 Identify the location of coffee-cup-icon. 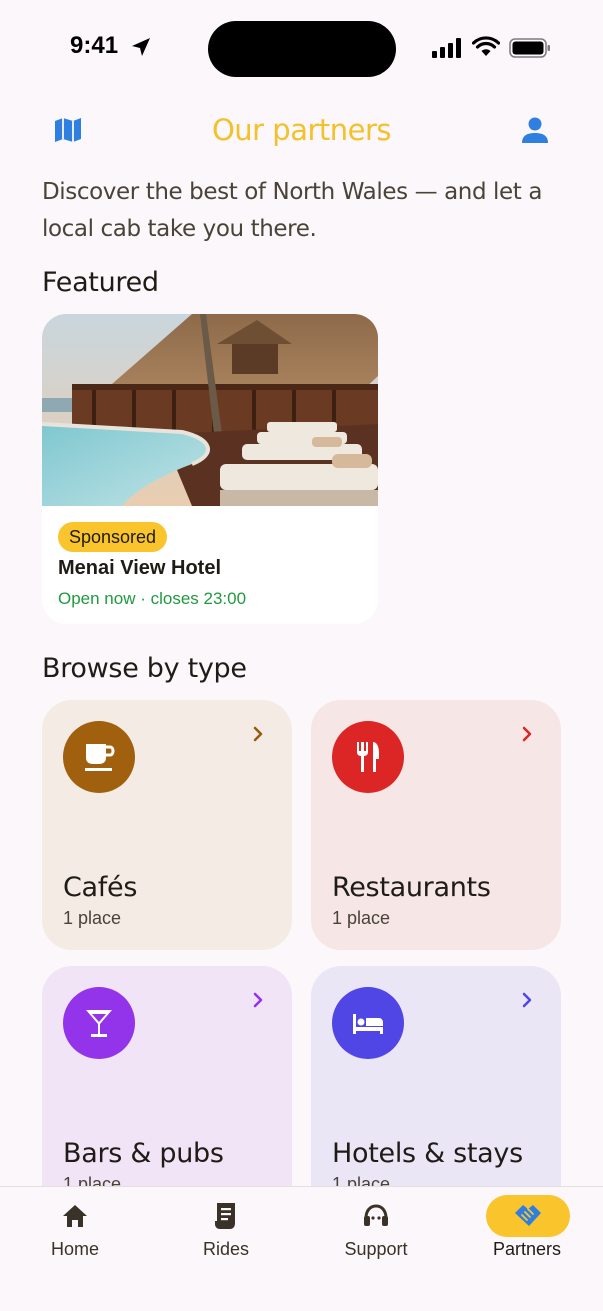
(100, 757).